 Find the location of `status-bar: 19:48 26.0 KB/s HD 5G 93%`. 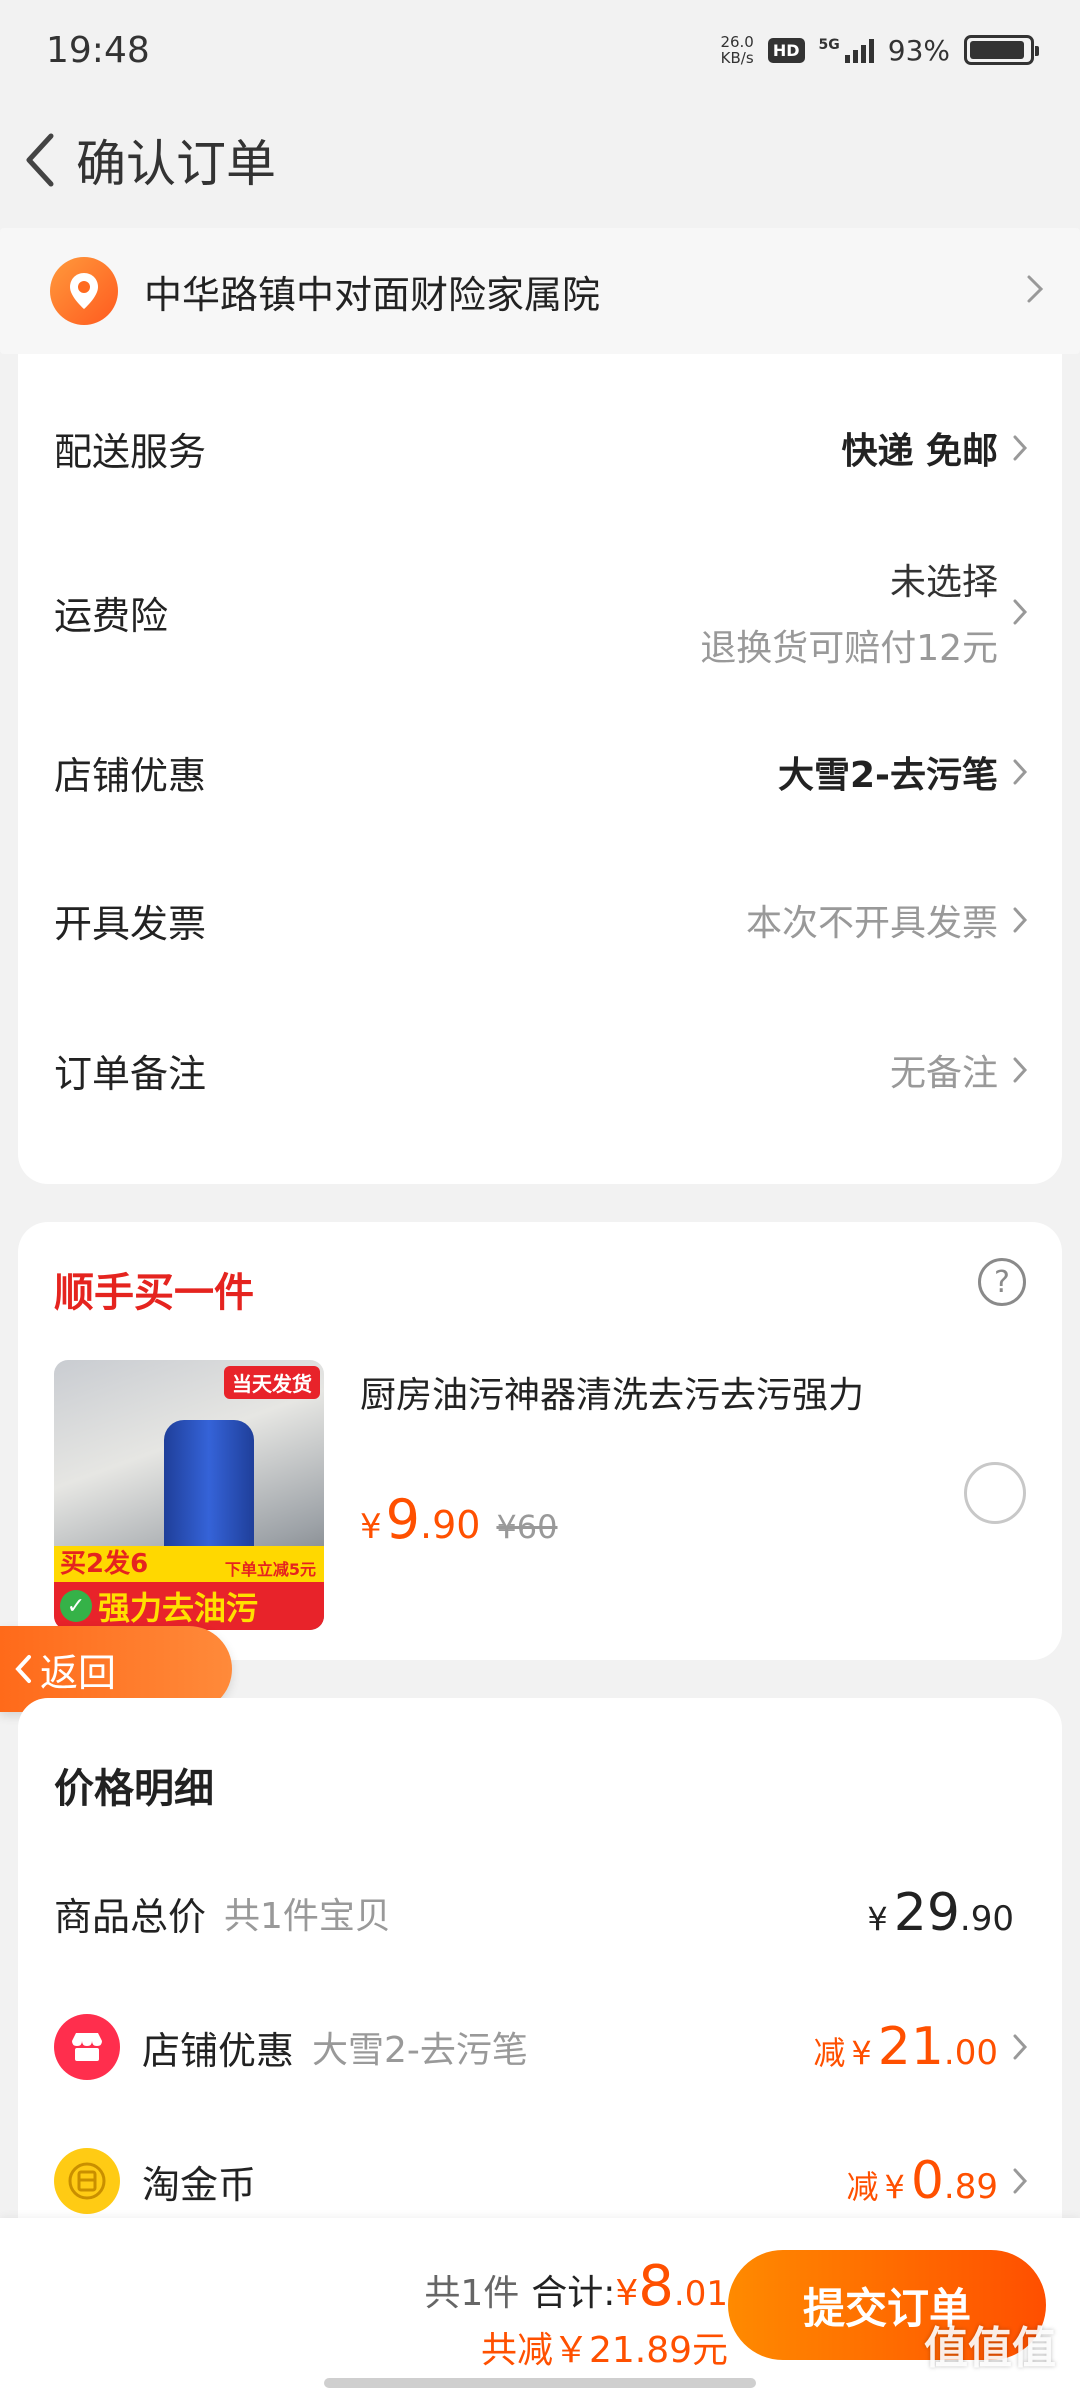

status-bar: 19:48 26.0 KB/s HD 5G 93% is located at coordinates (540, 50).